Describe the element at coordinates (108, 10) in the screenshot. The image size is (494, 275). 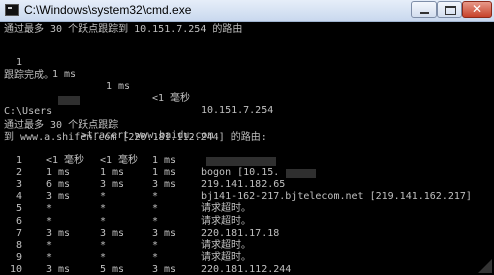
I see `window-title: C:\Windows\system32\cmd.exe` at that location.